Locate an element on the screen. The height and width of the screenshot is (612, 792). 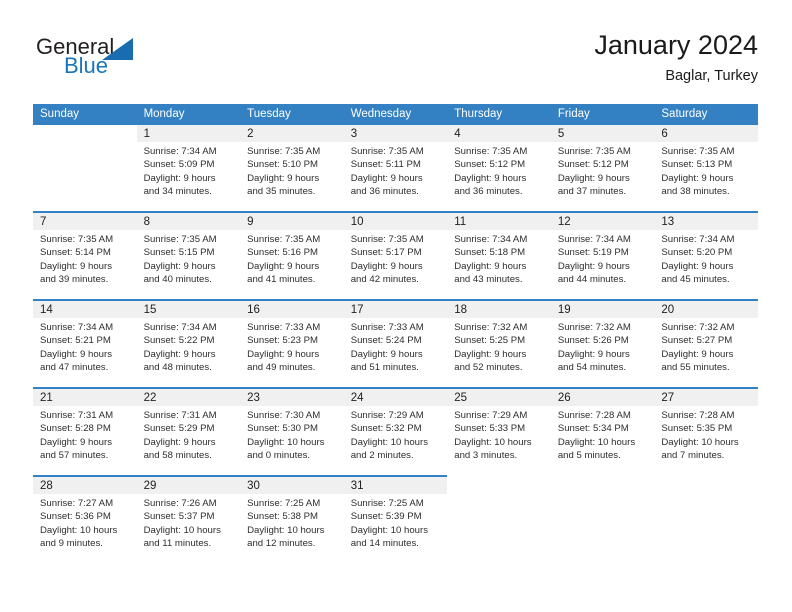
sunset-text: Sunset: 5:39 PM is located at coordinates (386, 517).